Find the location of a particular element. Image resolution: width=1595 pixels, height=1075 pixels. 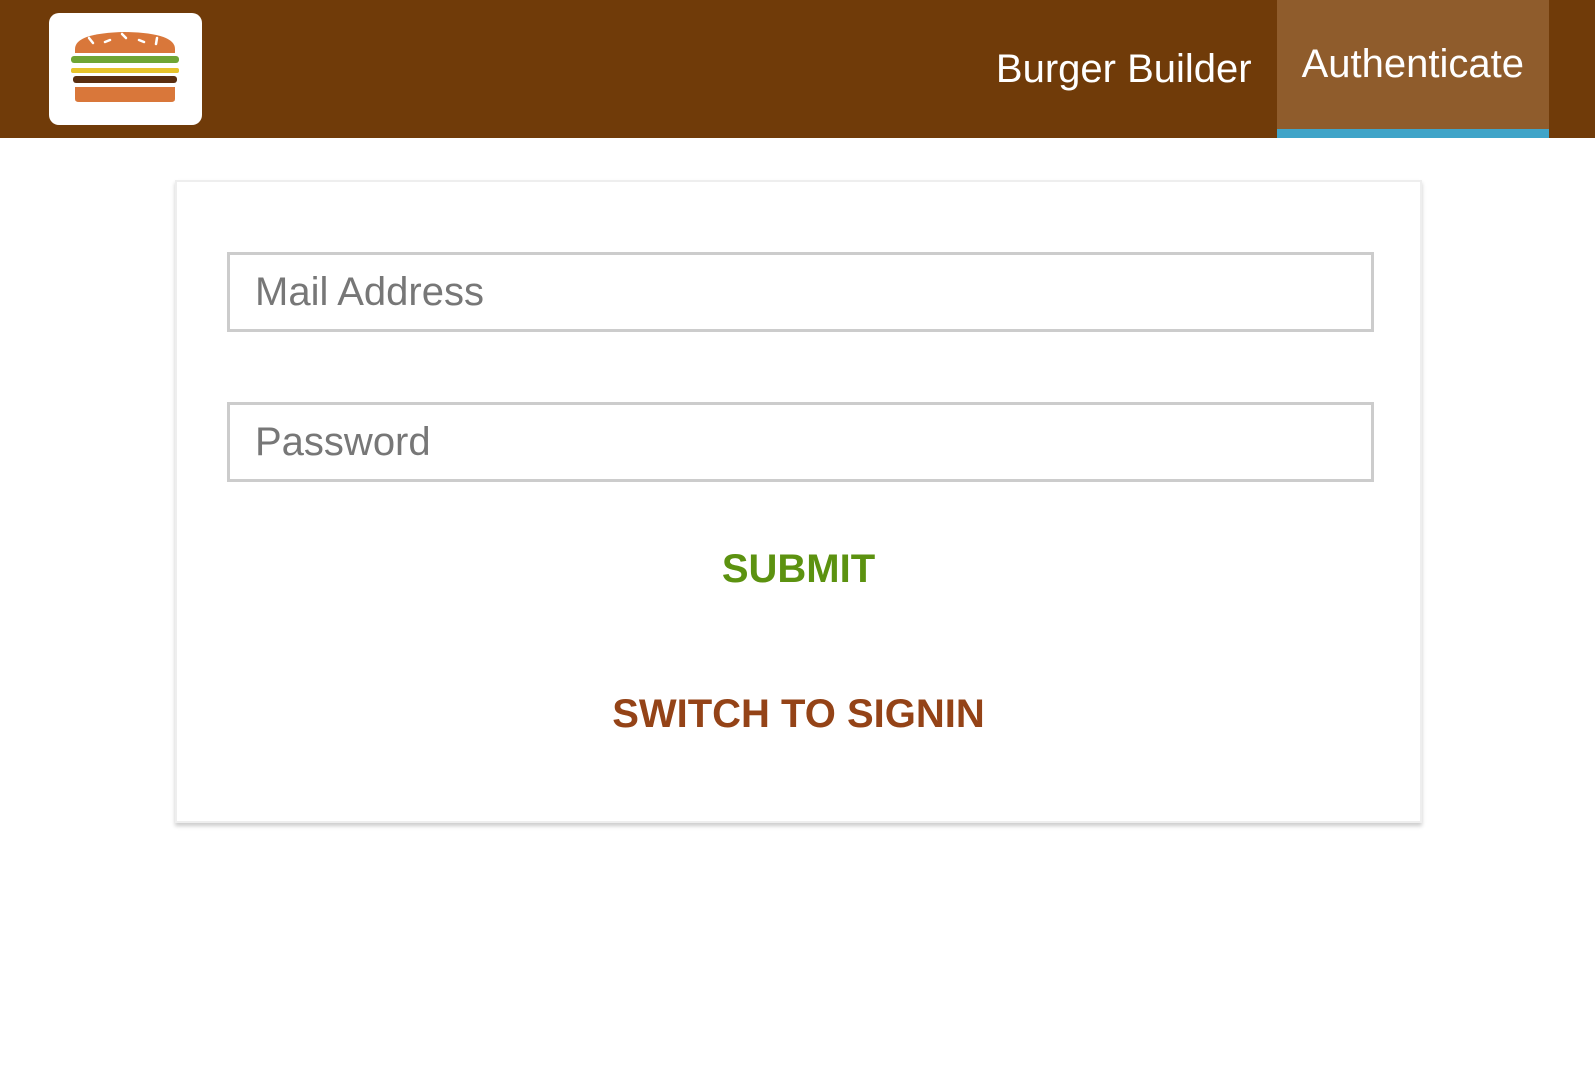

nav-item-authenticate: Authenticate is located at coordinates (1412, 69).